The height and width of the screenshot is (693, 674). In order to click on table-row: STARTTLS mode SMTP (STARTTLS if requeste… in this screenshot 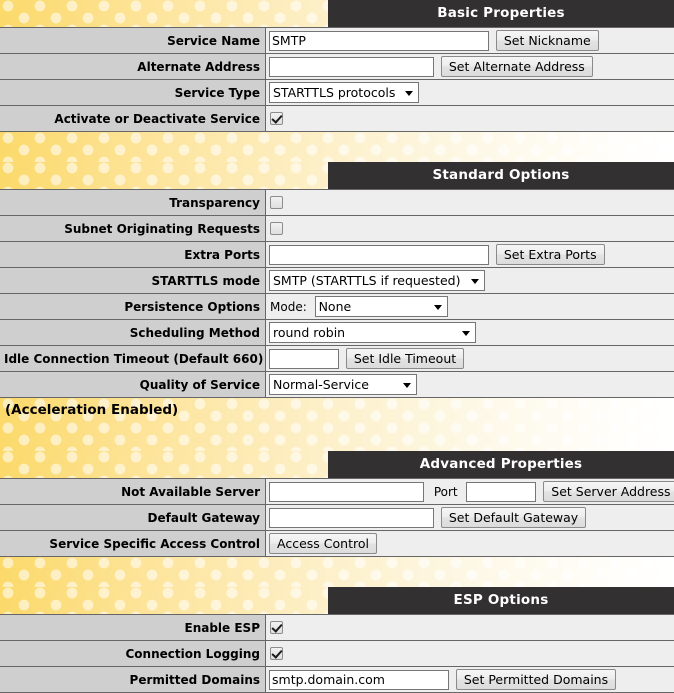, I will do `click(337, 281)`.